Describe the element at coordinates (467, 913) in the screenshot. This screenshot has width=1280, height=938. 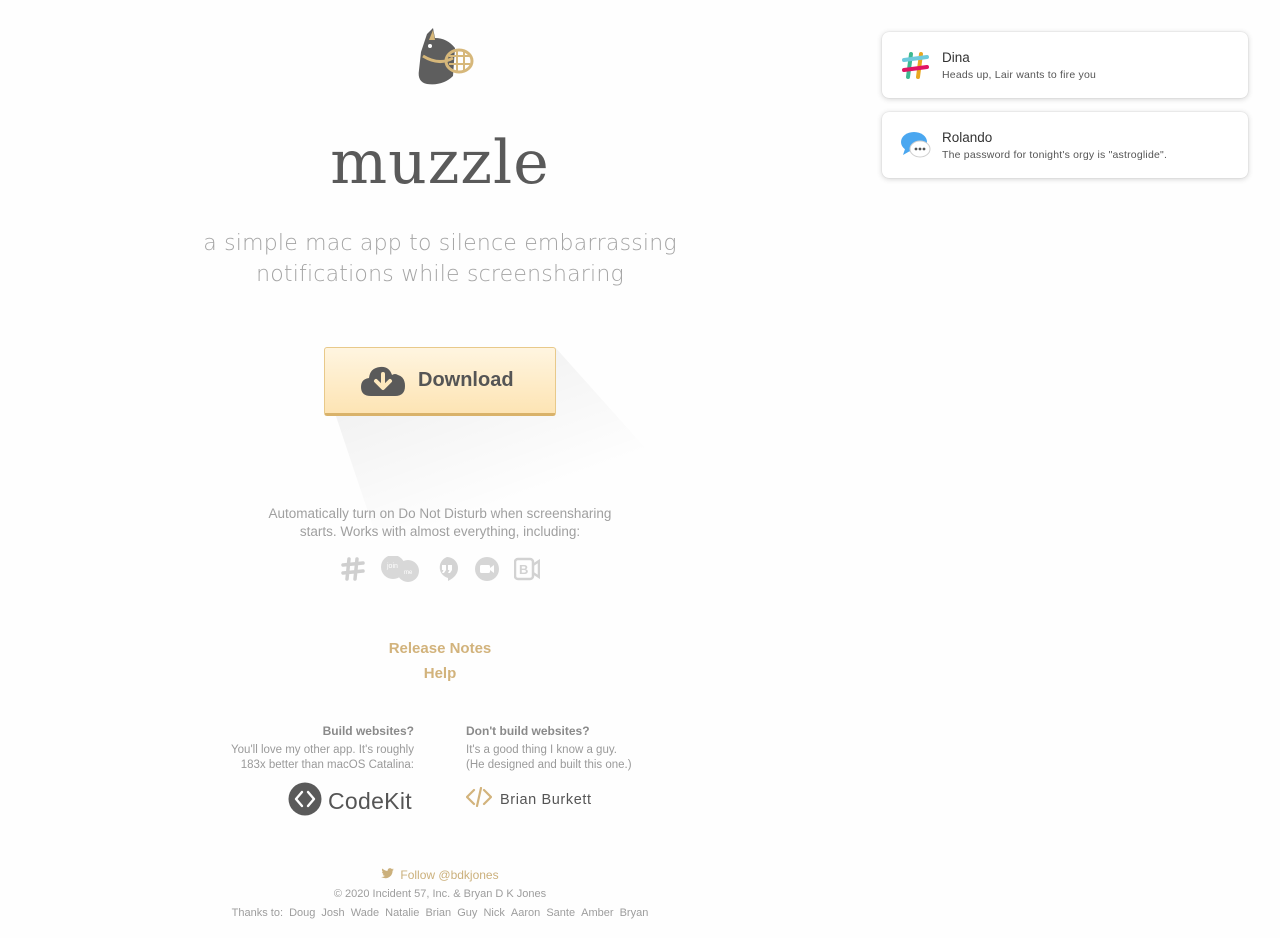
I see `thanks-name: Guy` at that location.